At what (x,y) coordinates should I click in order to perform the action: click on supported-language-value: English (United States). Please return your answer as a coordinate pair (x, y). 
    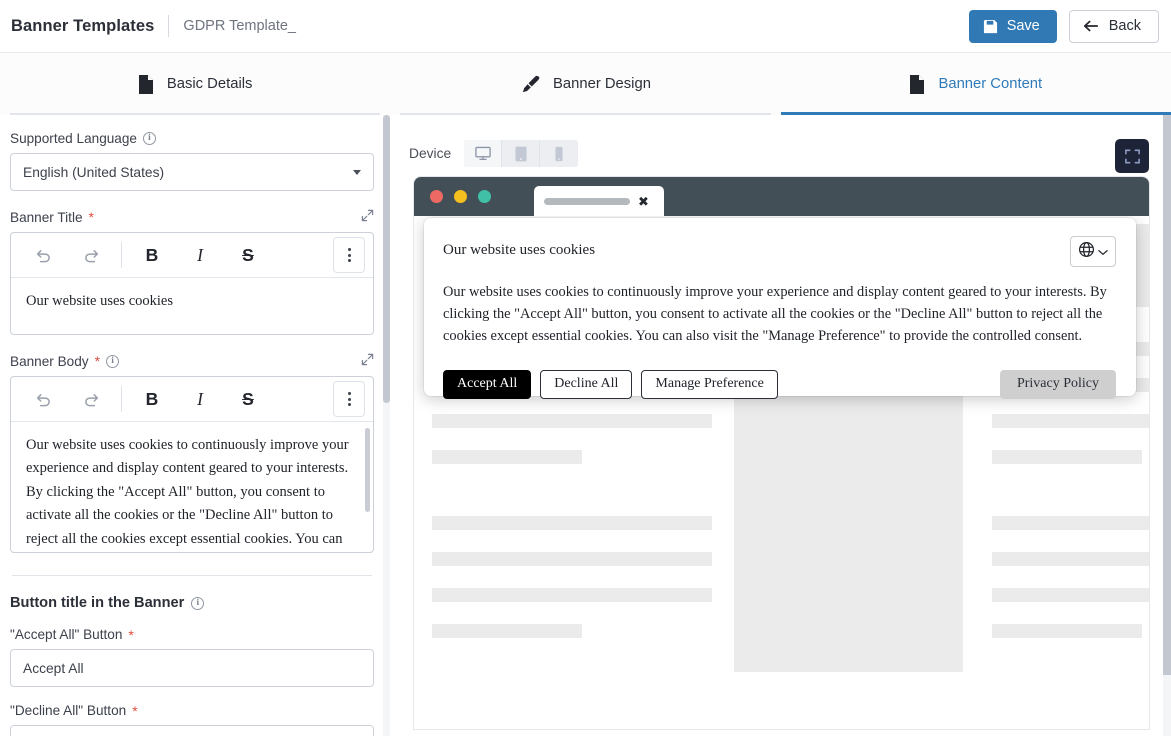
    Looking at the image, I should click on (94, 172).